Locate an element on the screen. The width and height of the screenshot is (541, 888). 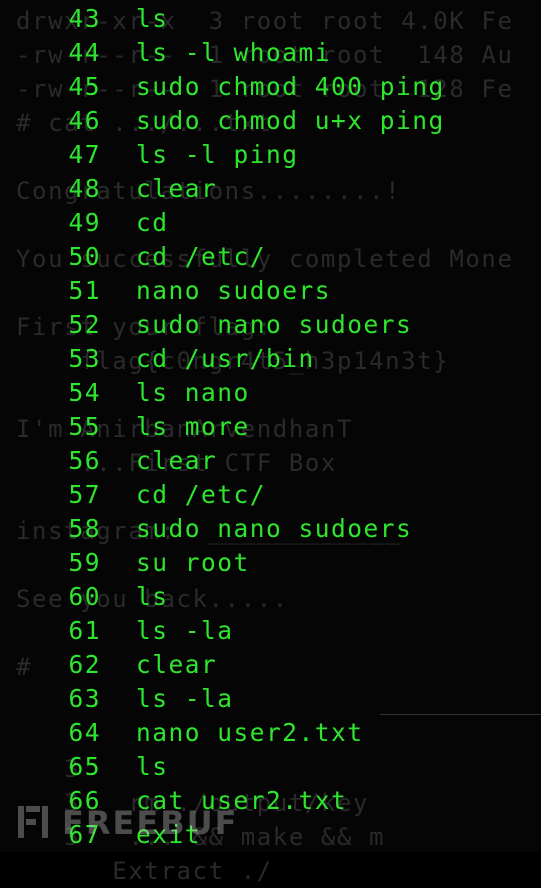
history-line: 57 cd /etc/ is located at coordinates (270, 495).